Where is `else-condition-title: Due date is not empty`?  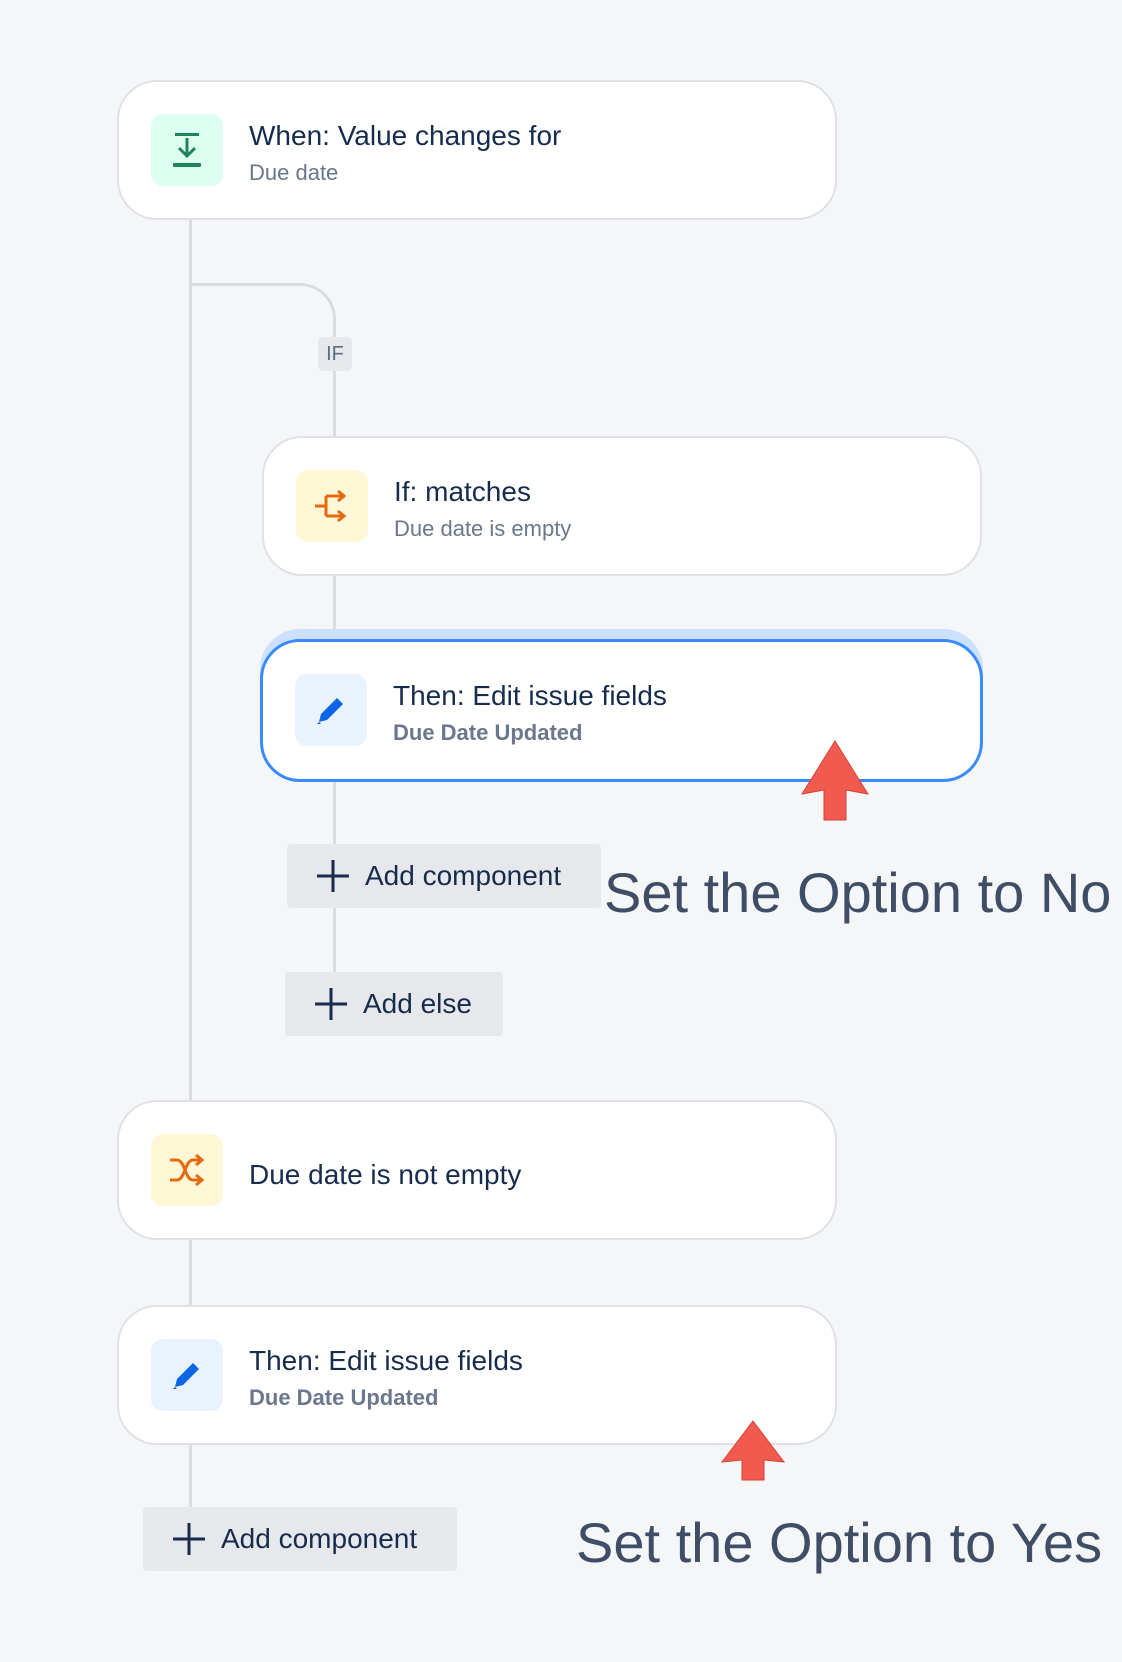
else-condition-title: Due date is not empty is located at coordinates (385, 1174).